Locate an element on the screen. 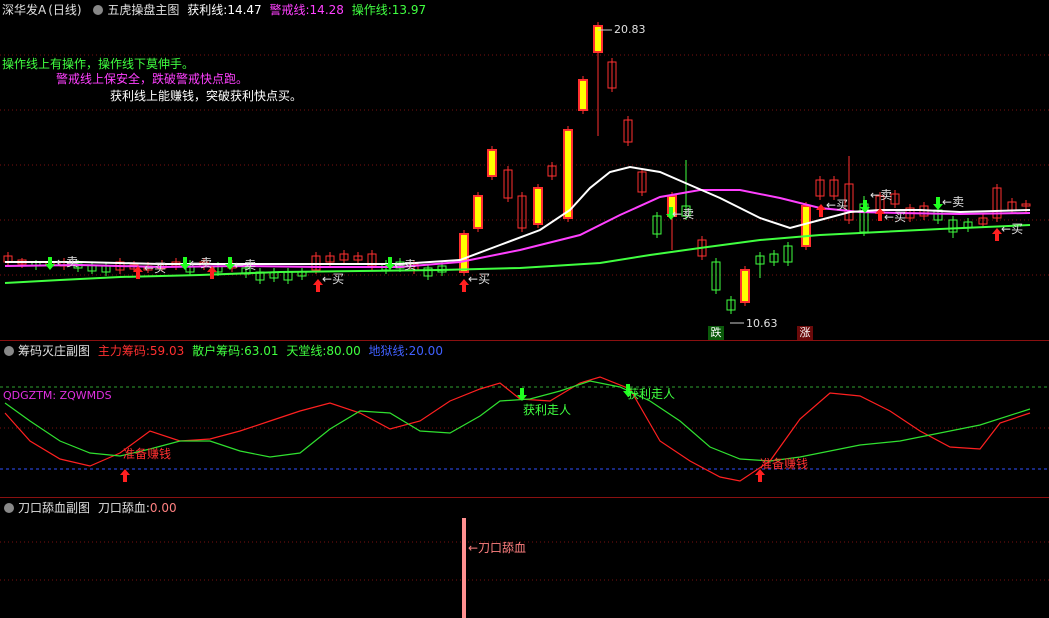  prepare-arrow is located at coordinates (125, 475).